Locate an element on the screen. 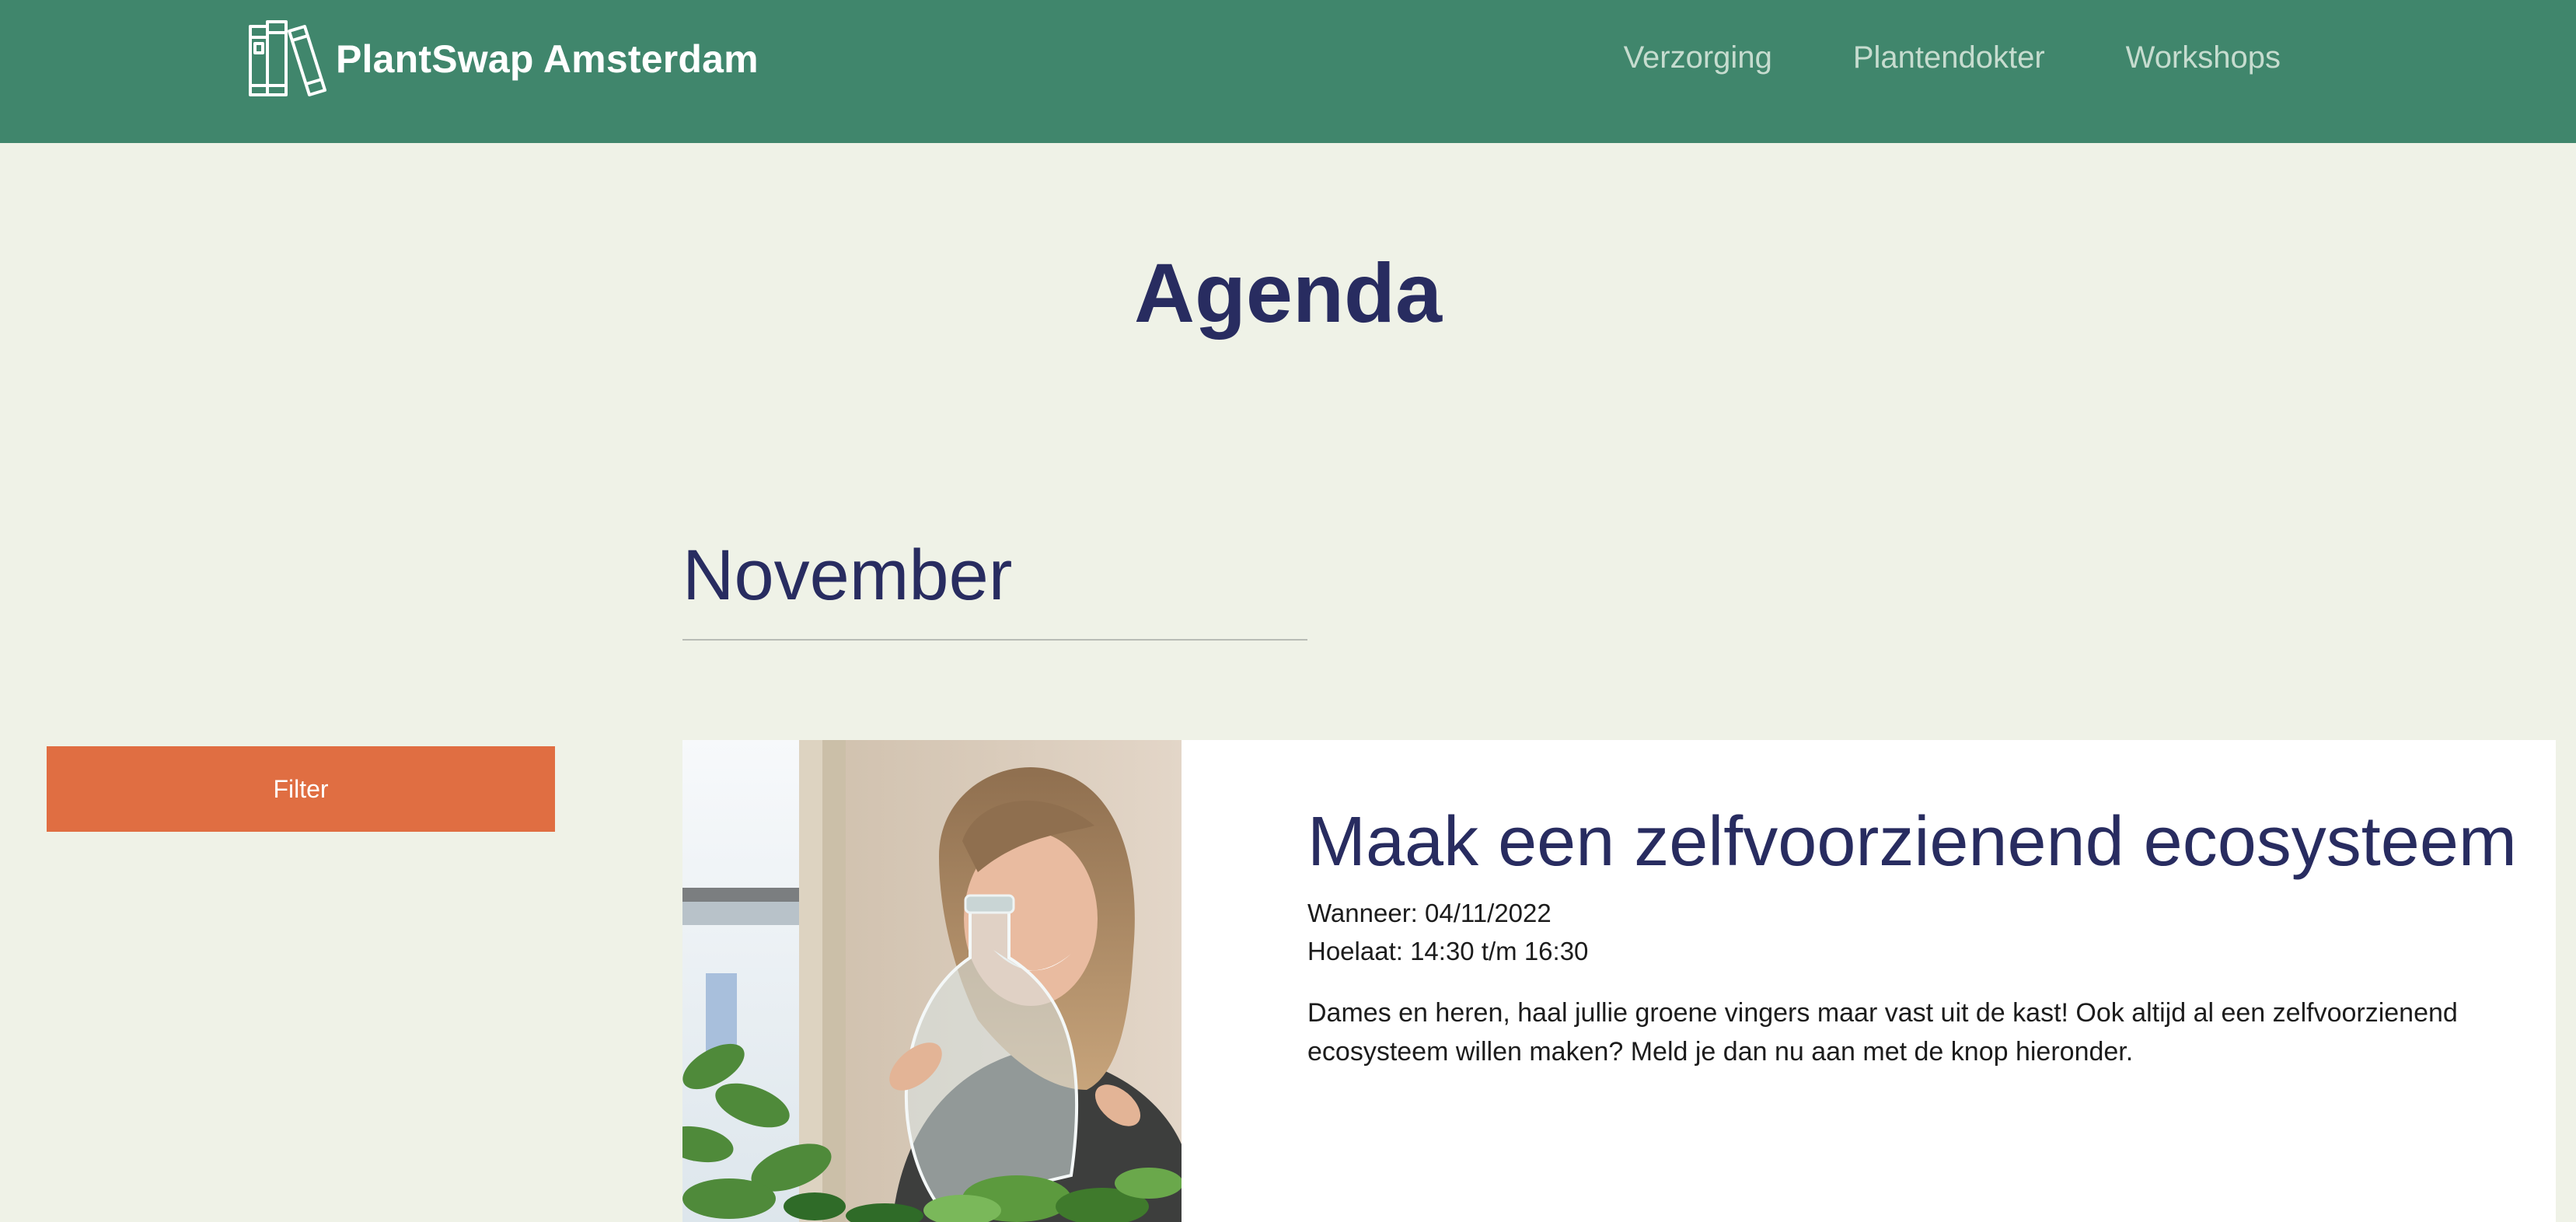  main-nav: Verzorging Plantendokter Workshops is located at coordinates (1953, 58).